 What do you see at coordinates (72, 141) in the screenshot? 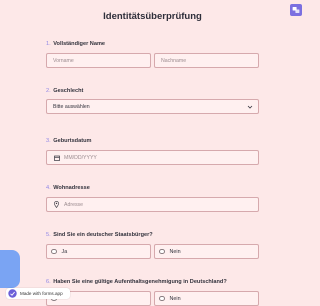
I see `question-label: Geburtsdatum` at bounding box center [72, 141].